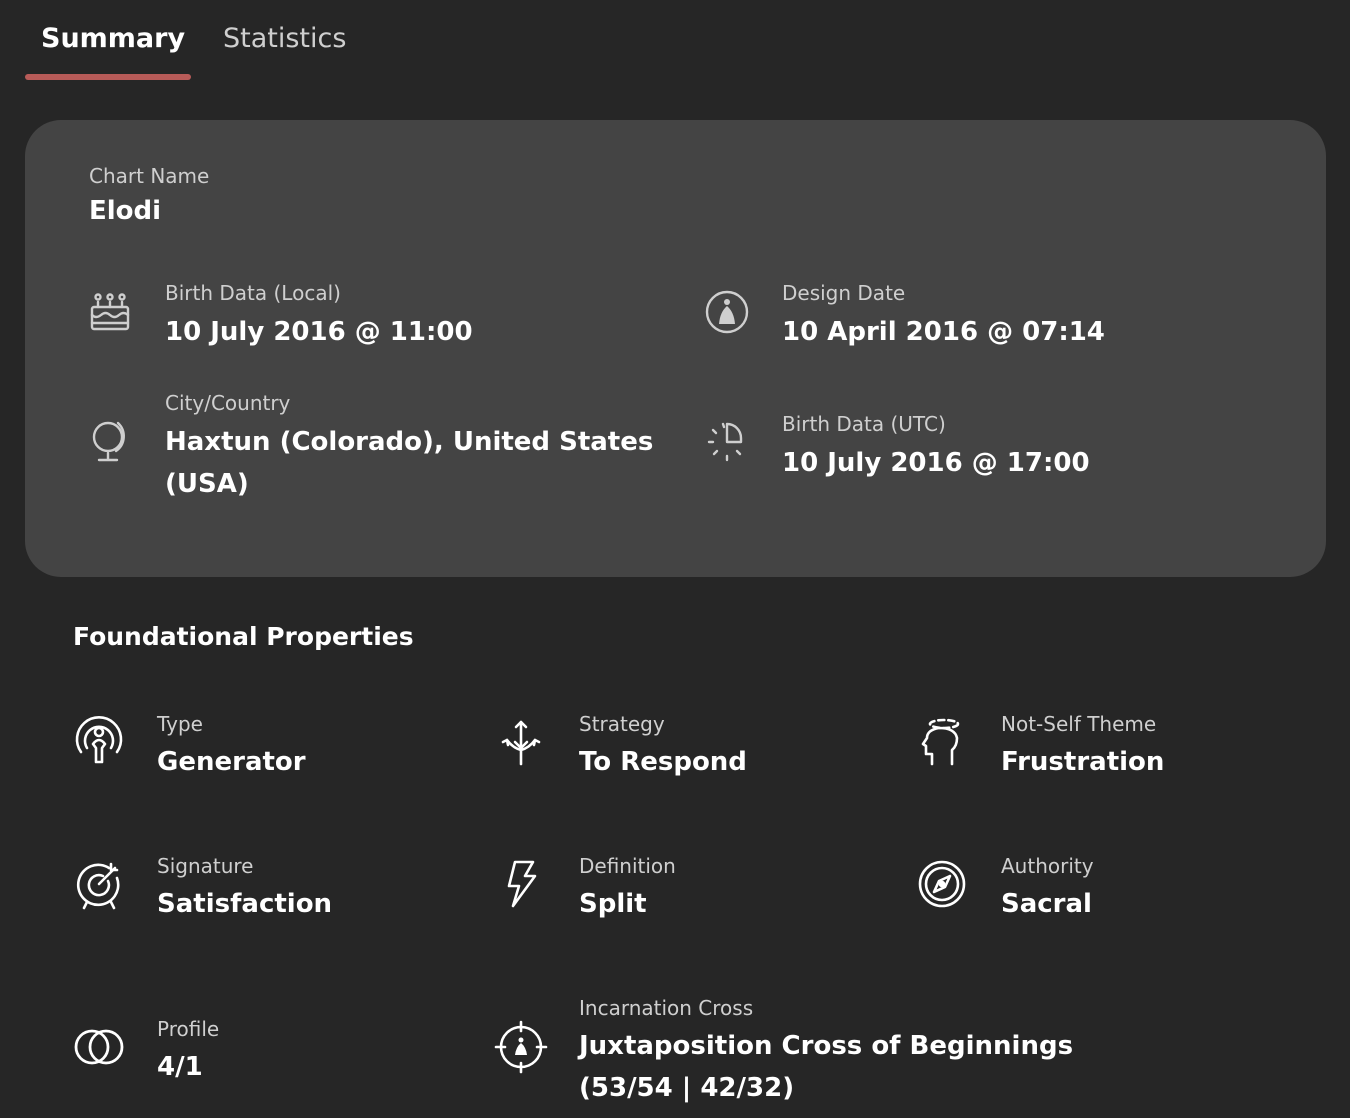 The image size is (1350, 1118). What do you see at coordinates (844, 293) in the screenshot?
I see `design-date-label: Design Date` at bounding box center [844, 293].